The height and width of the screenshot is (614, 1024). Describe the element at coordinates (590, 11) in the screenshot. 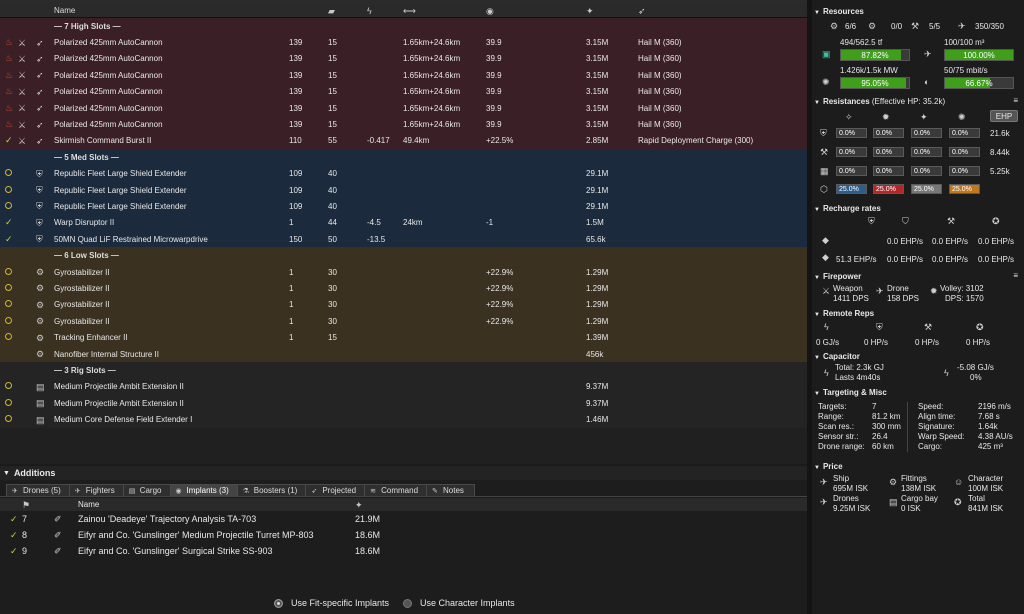

I see `price-col-icon: ✦` at that location.